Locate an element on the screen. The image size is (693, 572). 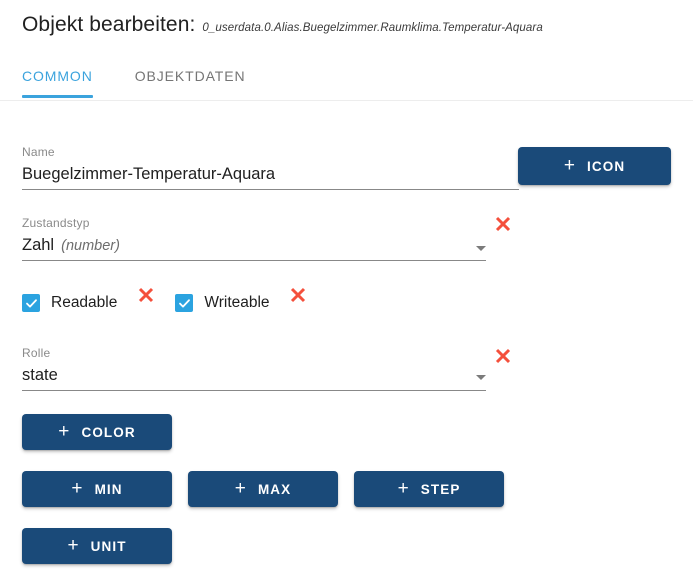
name-field-row: Buegelzimmer-Temperatur-Aquara is located at coordinates (270, 174).